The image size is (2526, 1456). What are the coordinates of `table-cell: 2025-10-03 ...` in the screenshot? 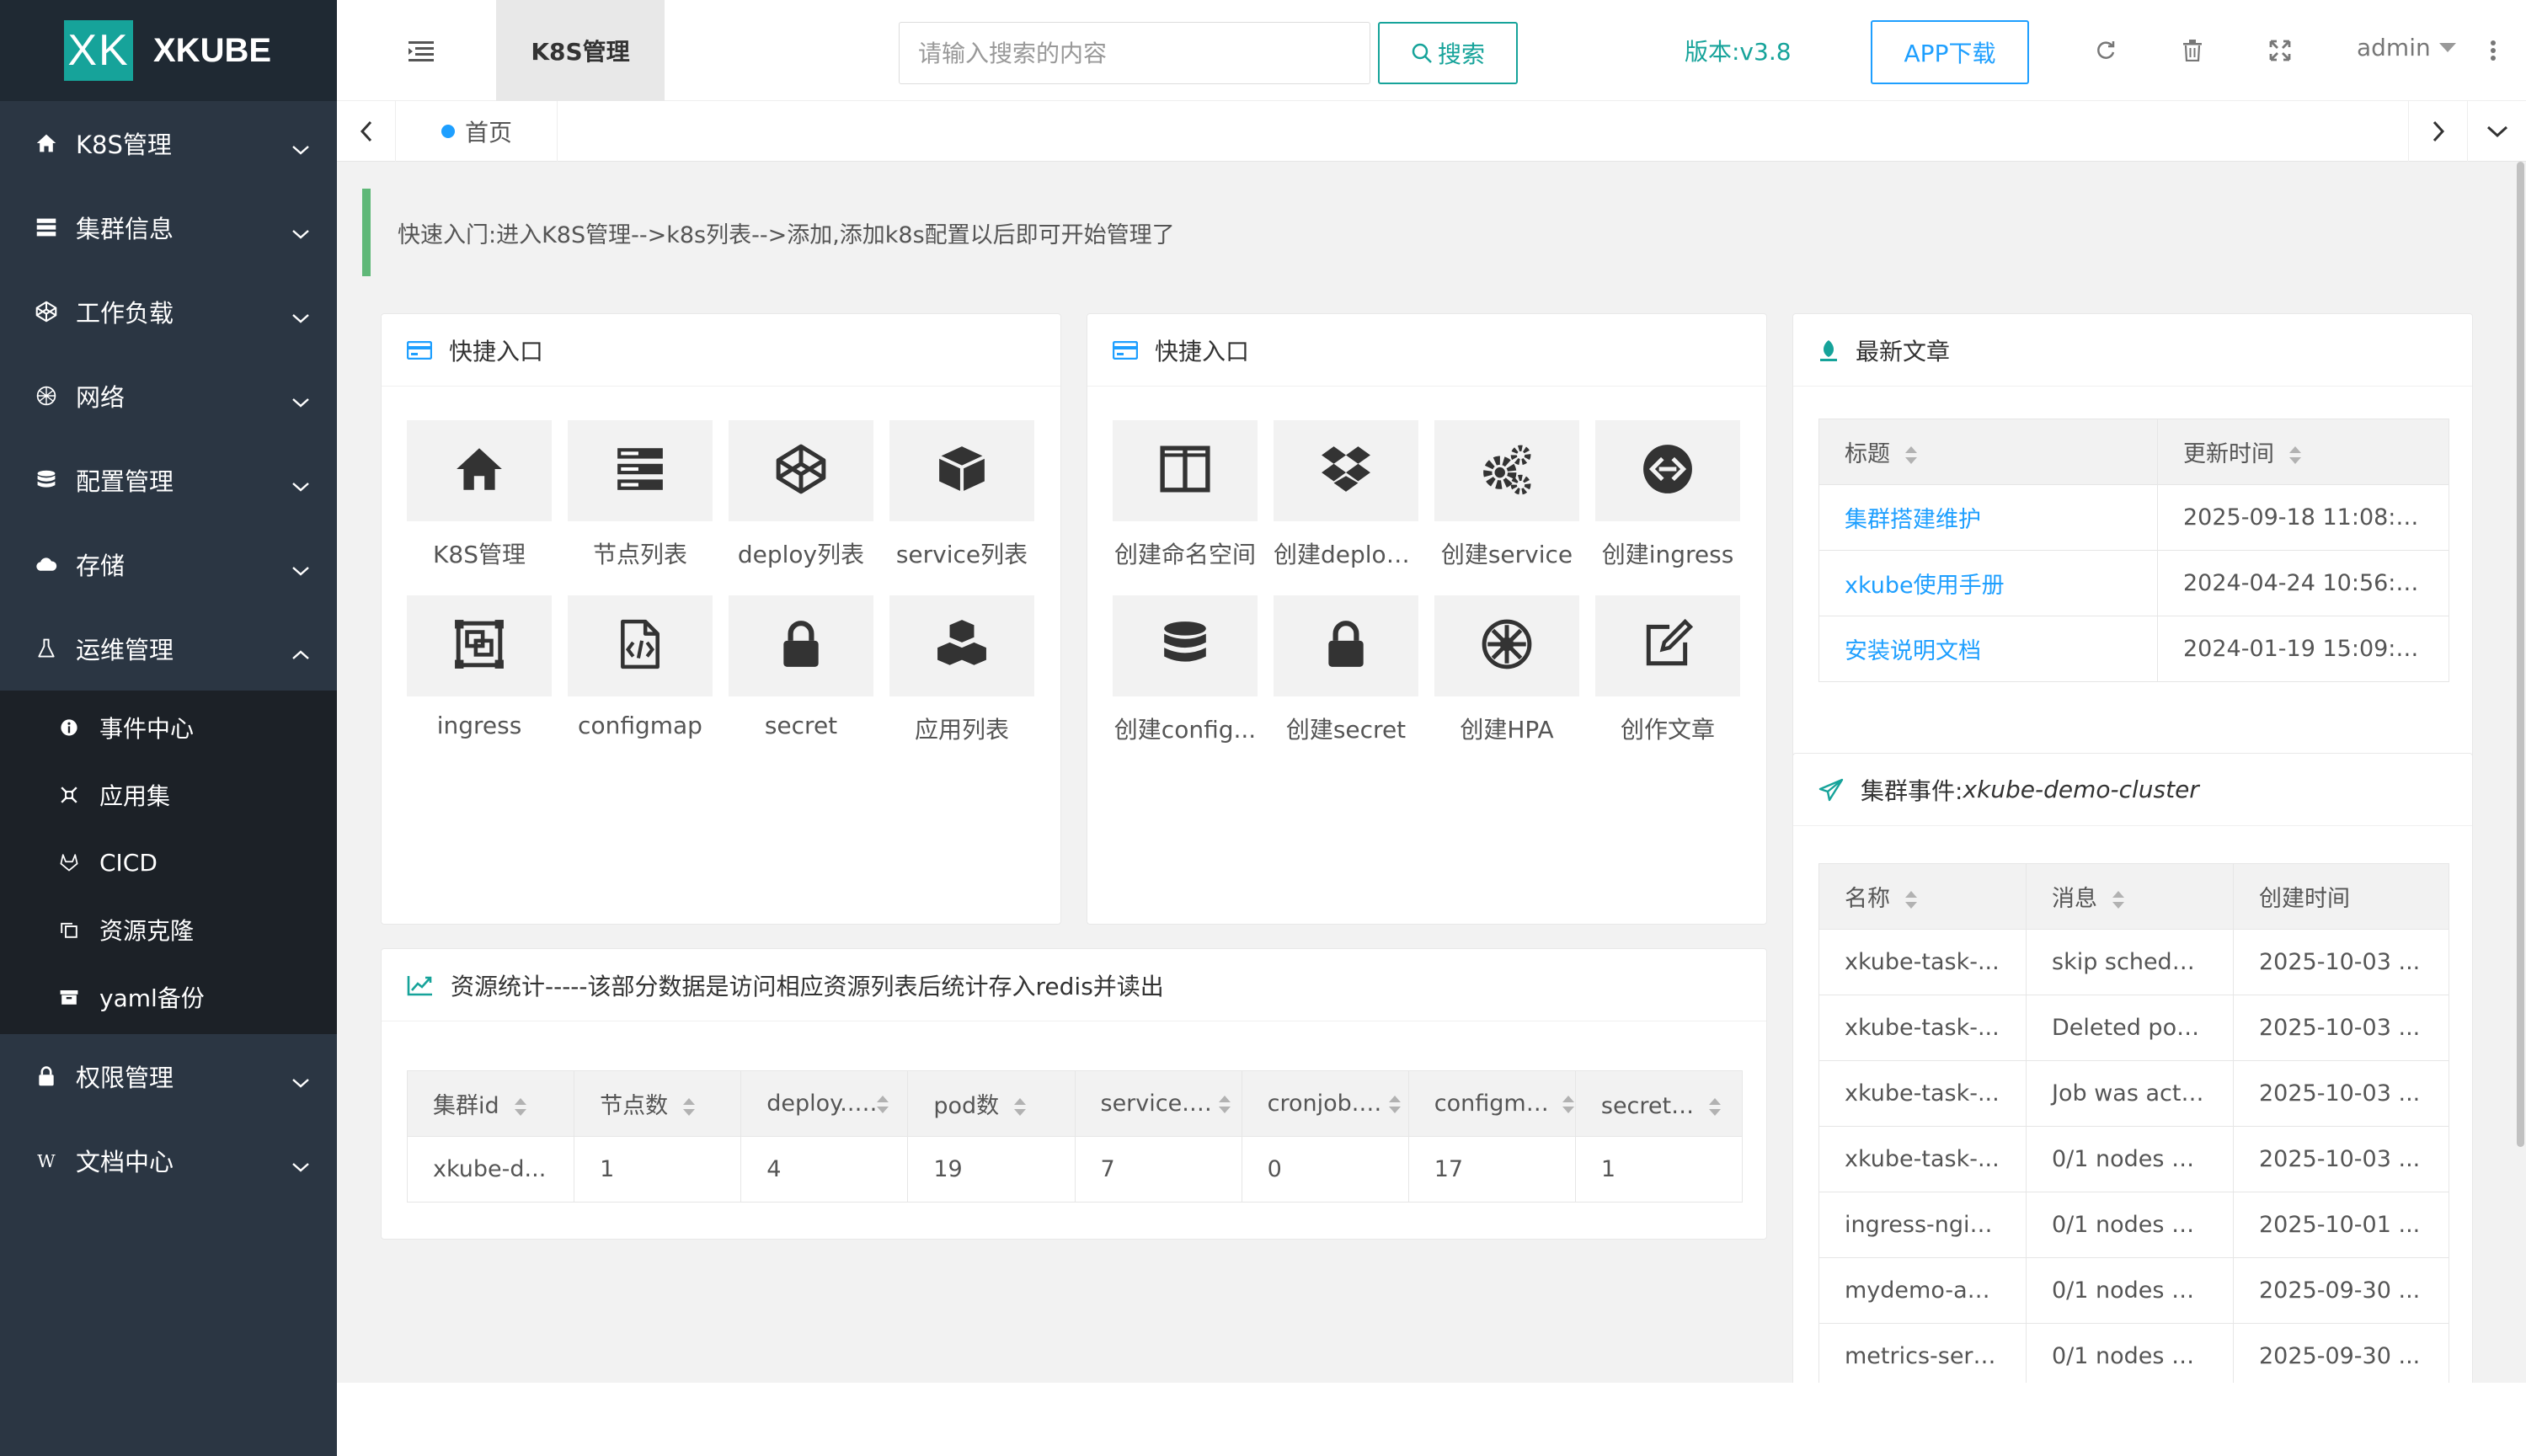 It's located at (2341, 1028).